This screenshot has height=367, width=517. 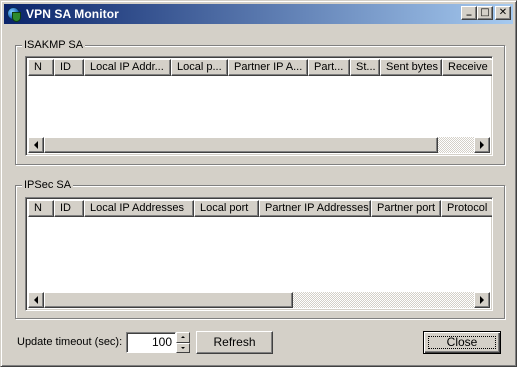 What do you see at coordinates (41, 208) in the screenshot?
I see `ipsec-col-n: N` at bounding box center [41, 208].